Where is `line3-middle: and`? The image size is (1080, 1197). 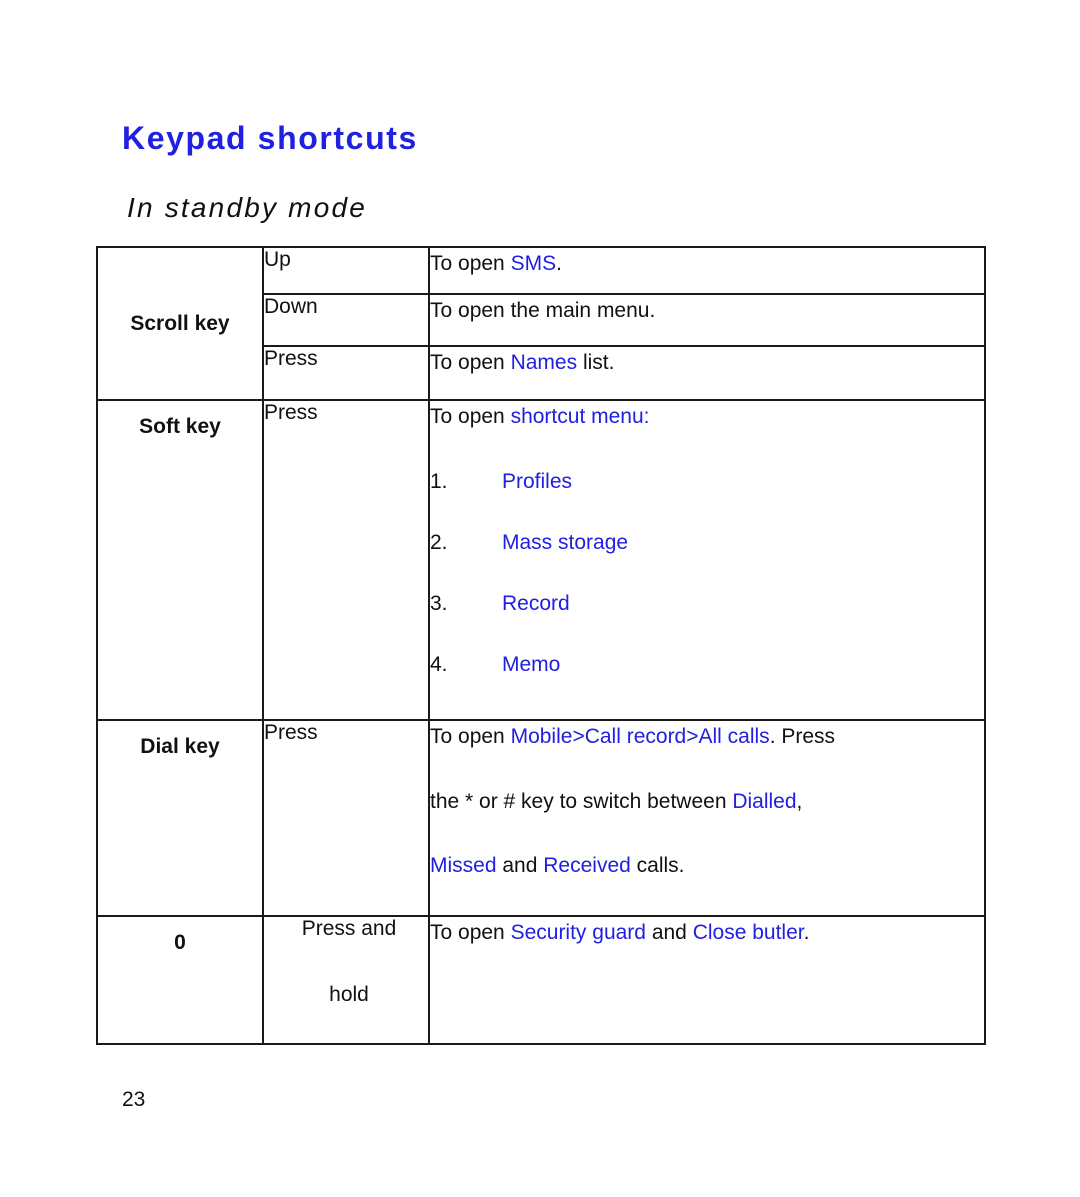 line3-middle: and is located at coordinates (520, 866).